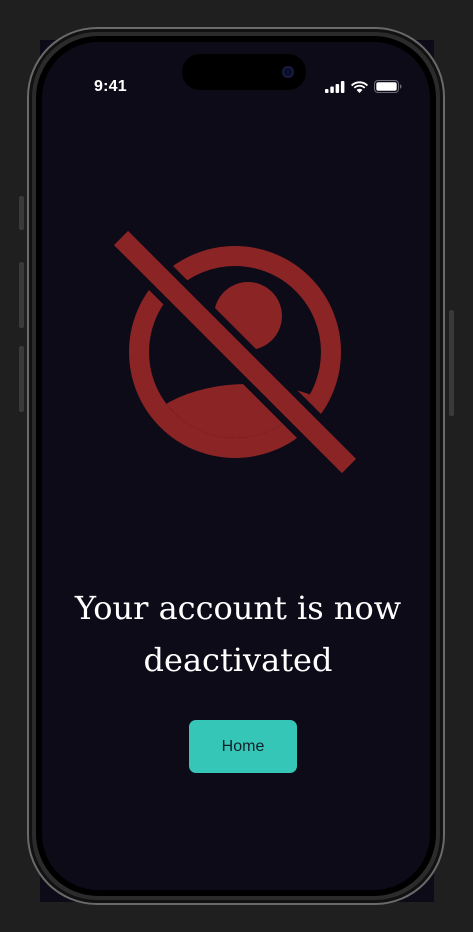  I want to click on silent-switch, so click(21, 213).